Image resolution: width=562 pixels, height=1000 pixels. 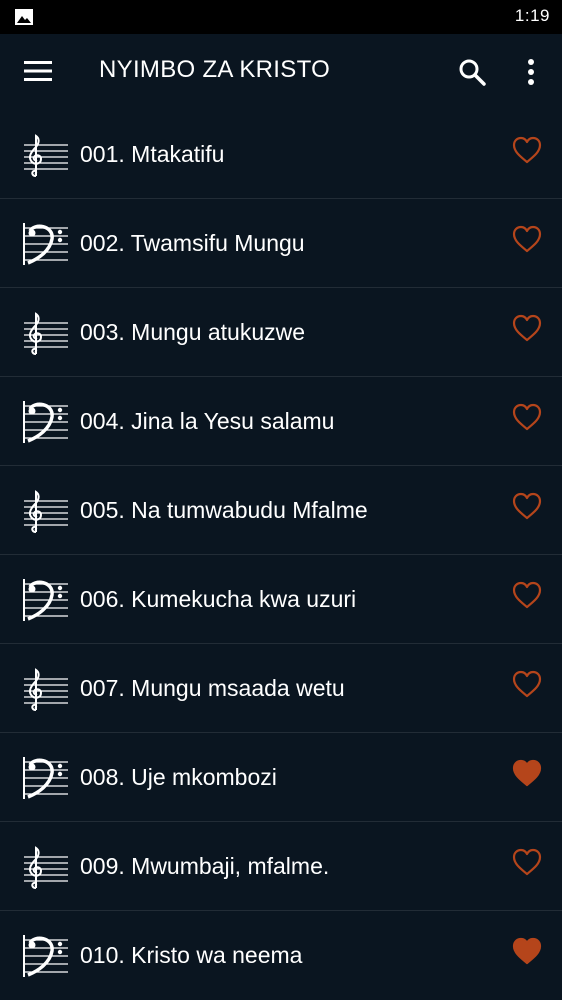 What do you see at coordinates (24, 17) in the screenshot?
I see `image-icon` at bounding box center [24, 17].